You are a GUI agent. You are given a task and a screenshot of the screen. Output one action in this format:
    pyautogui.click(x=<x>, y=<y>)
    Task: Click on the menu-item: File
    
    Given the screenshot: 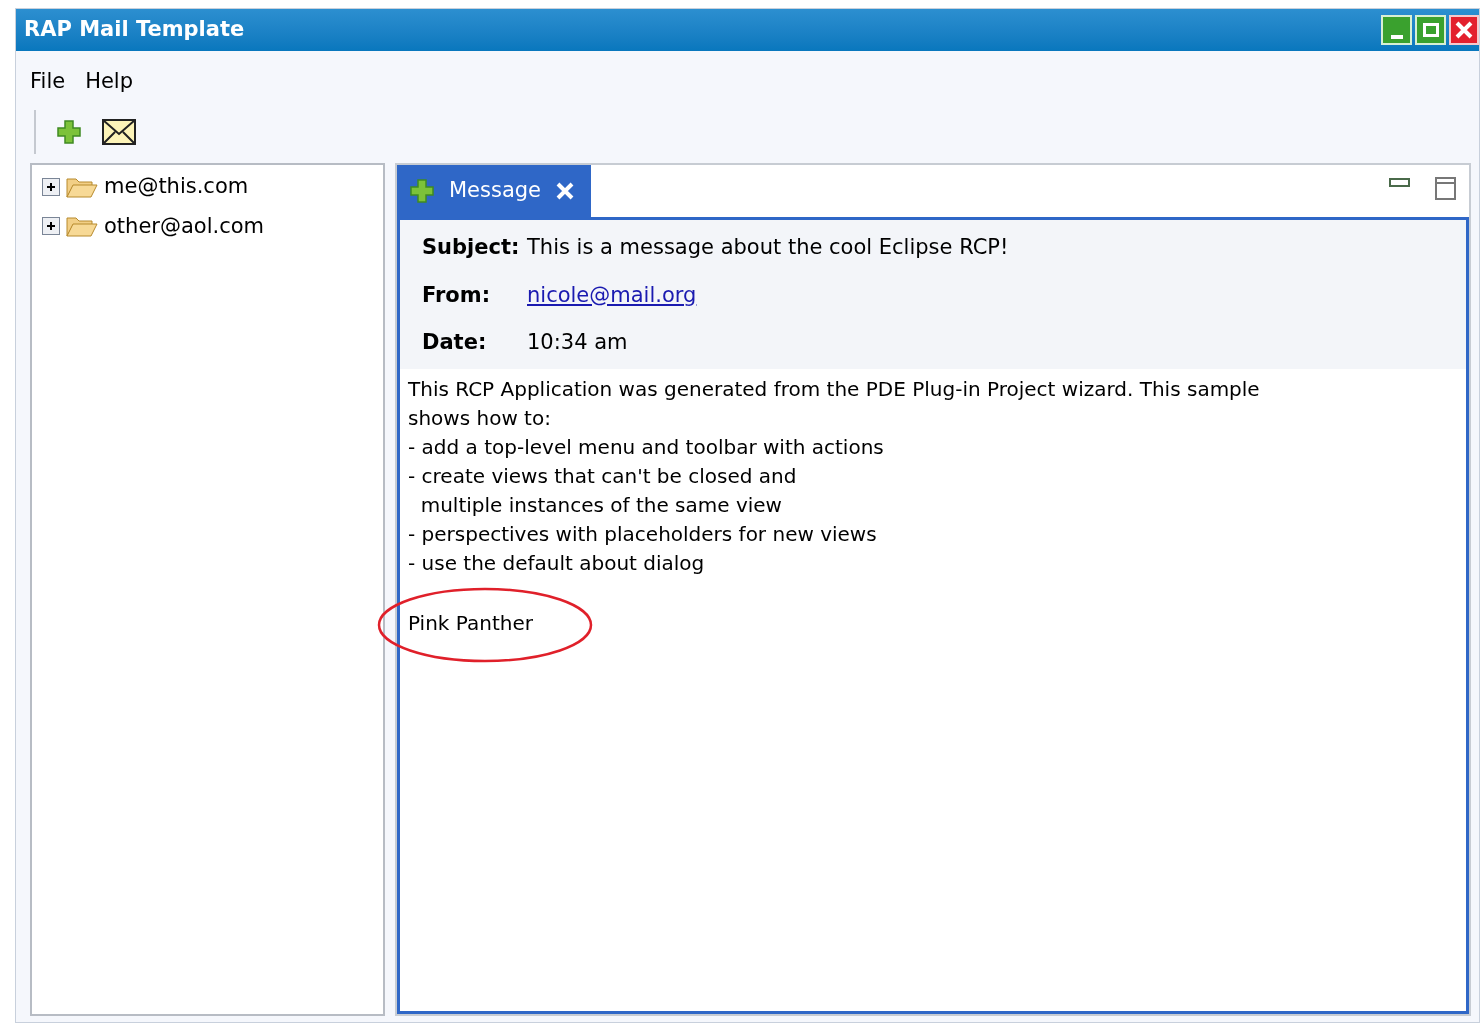 What is the action you would take?
    pyautogui.click(x=48, y=82)
    